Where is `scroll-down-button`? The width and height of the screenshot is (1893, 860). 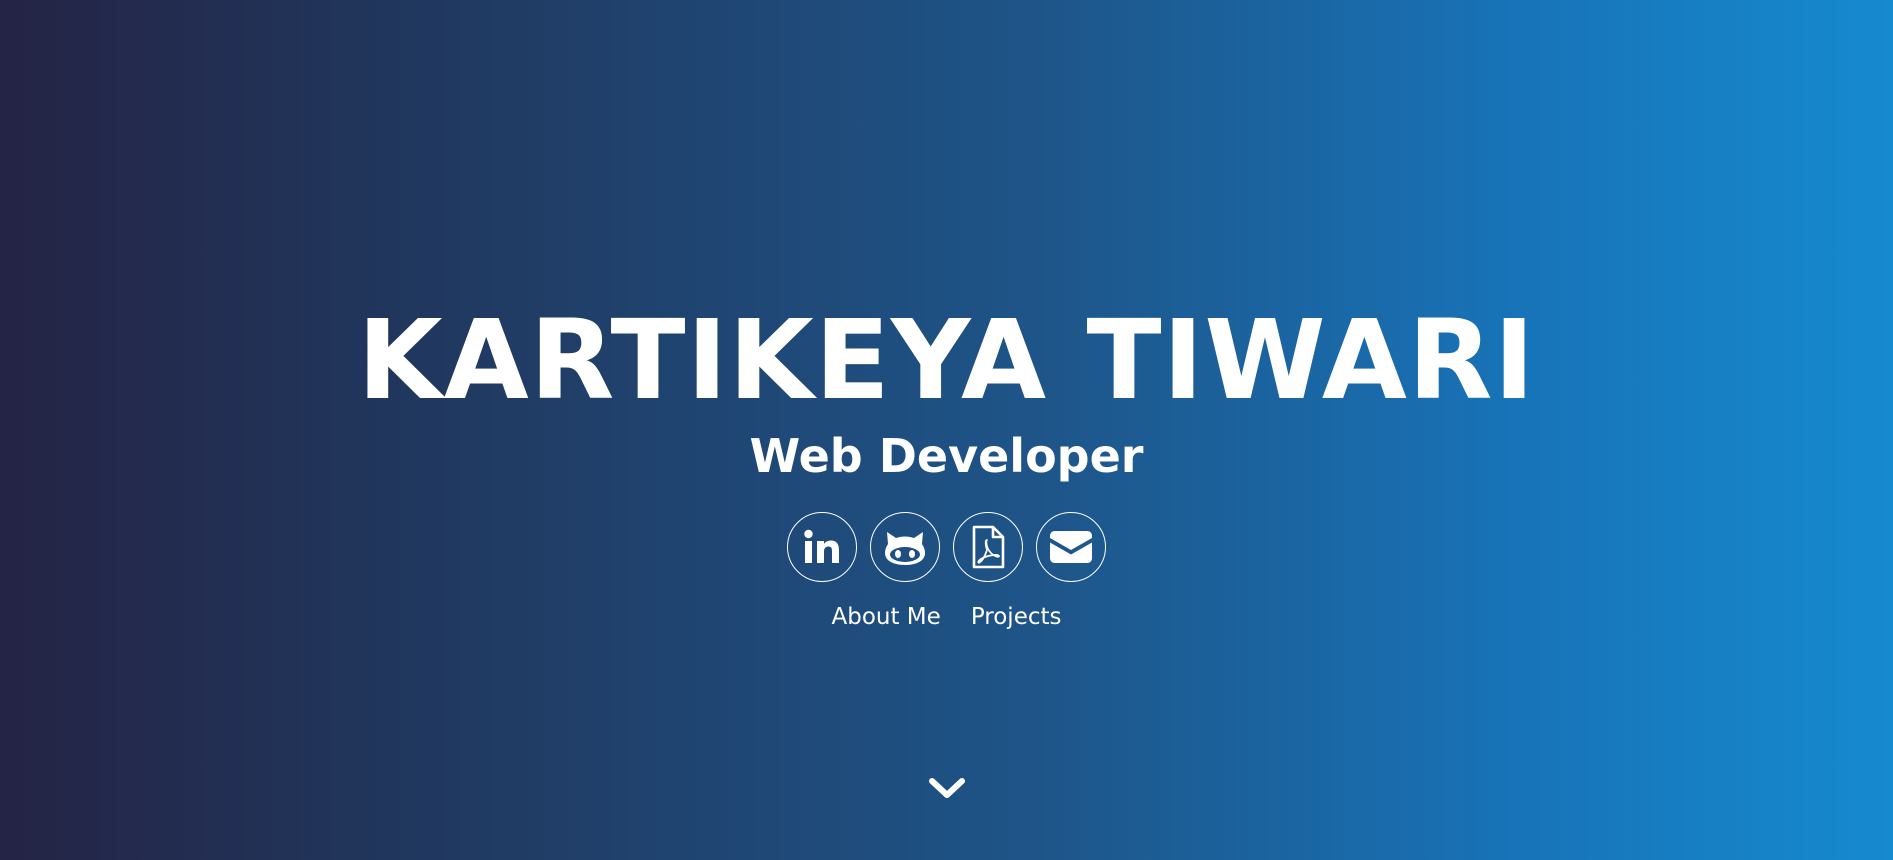 scroll-down-button is located at coordinates (947, 787).